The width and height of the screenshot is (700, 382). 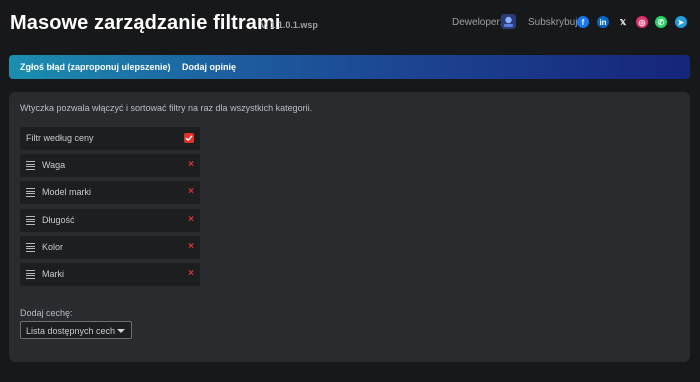 What do you see at coordinates (110, 247) in the screenshot?
I see `filter-row: Kolor ×` at bounding box center [110, 247].